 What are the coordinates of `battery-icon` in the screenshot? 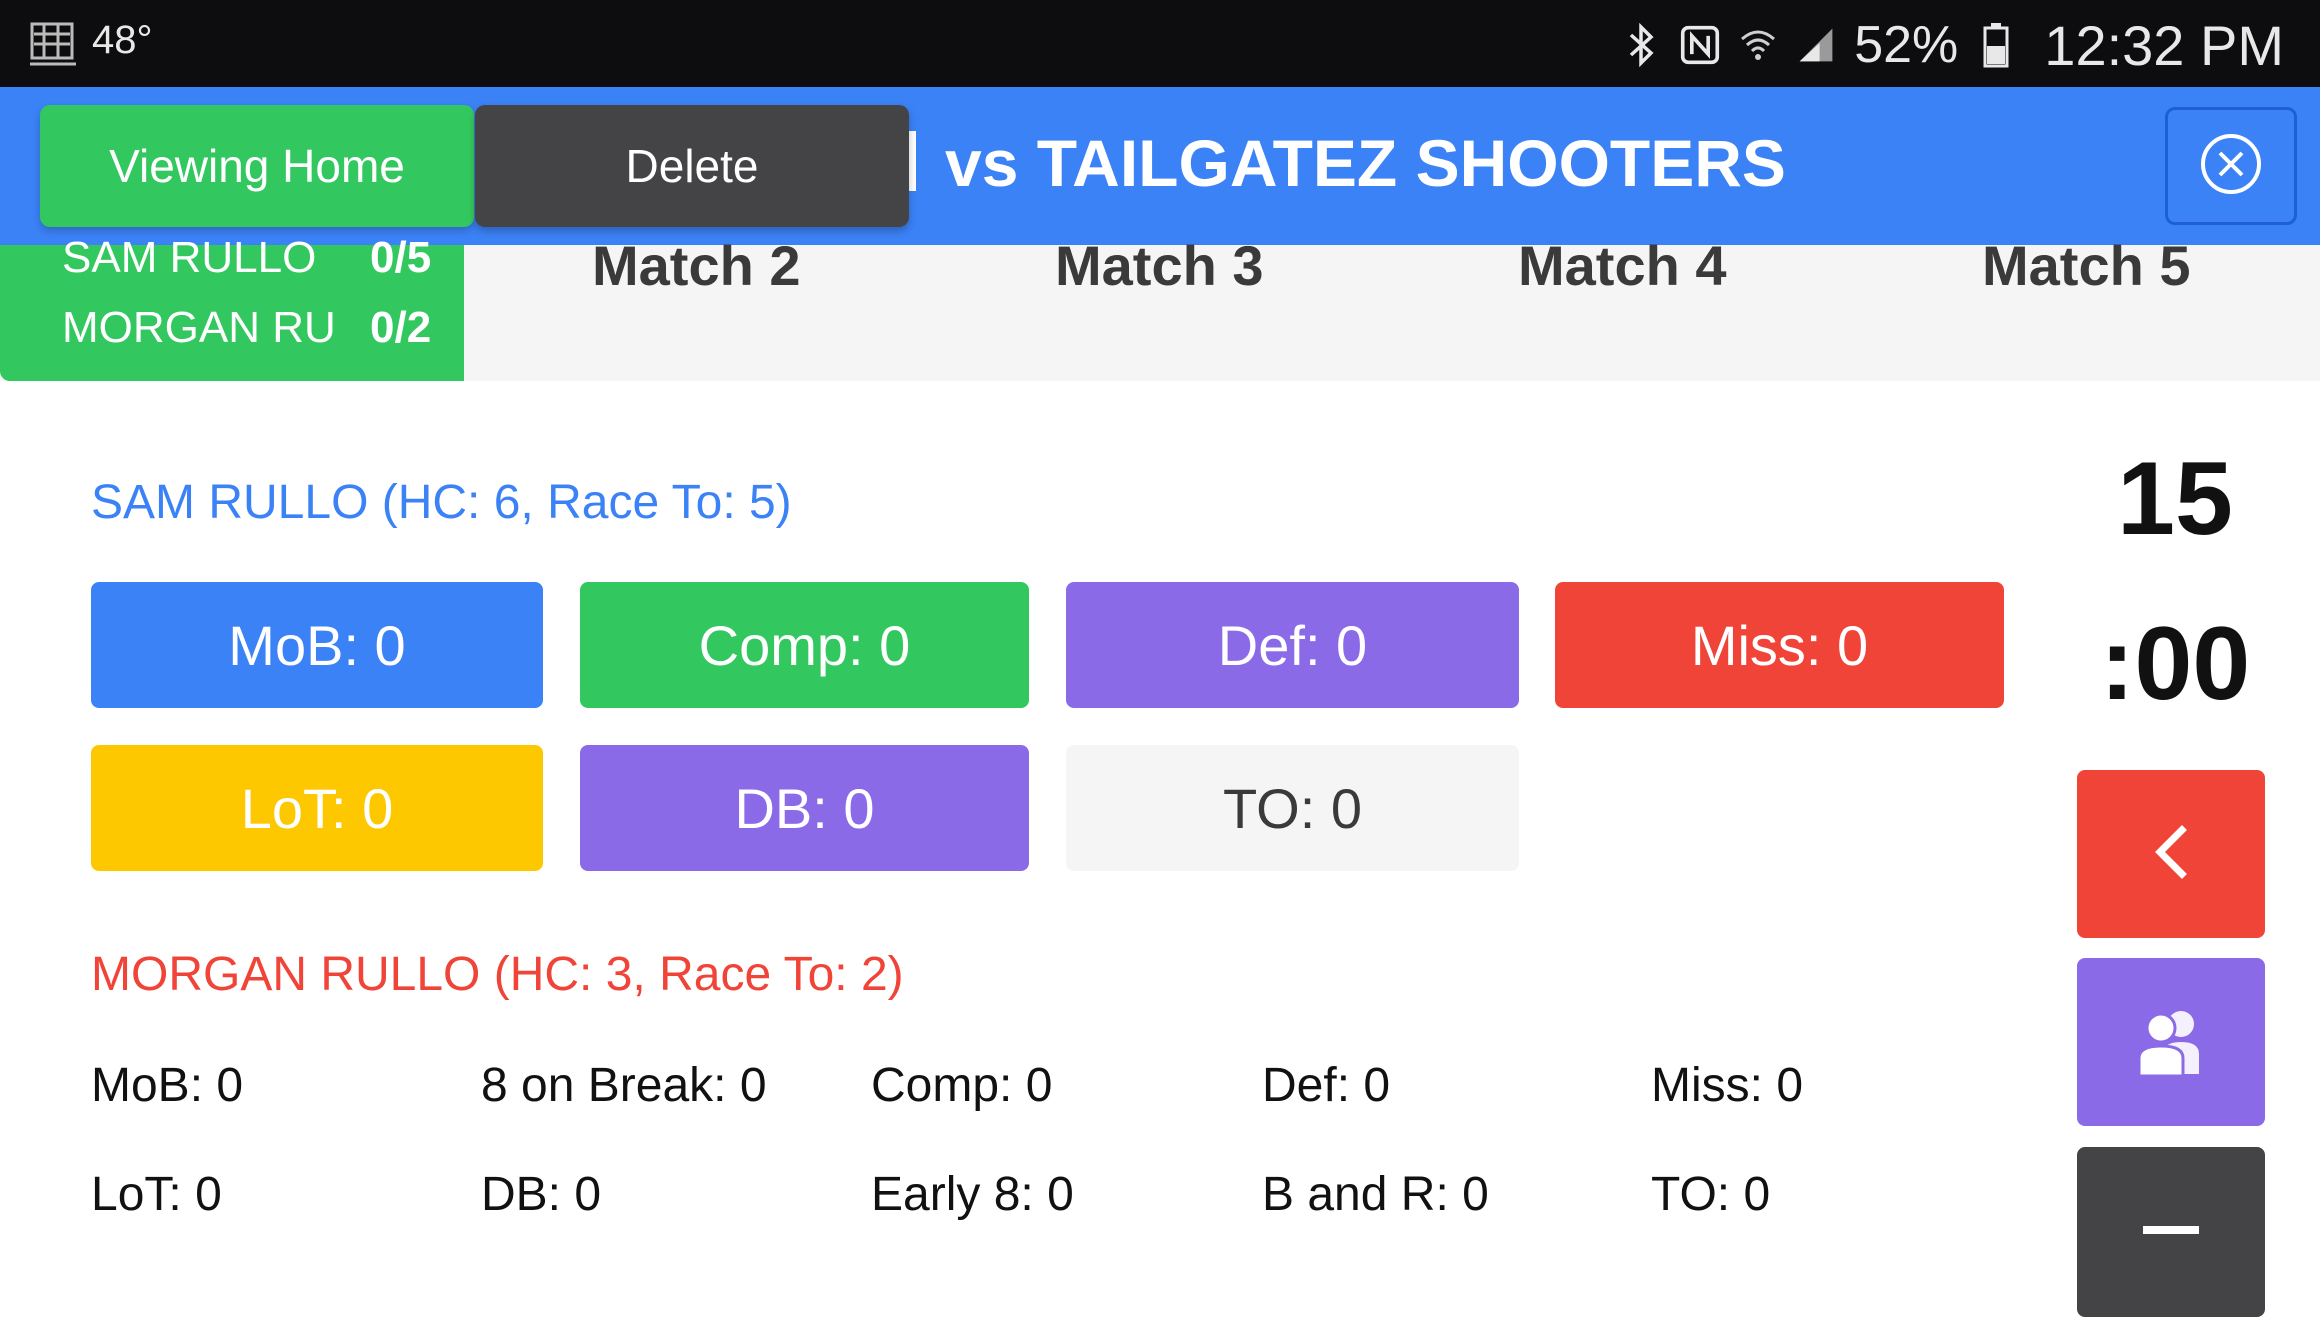 It's located at (1996, 45).